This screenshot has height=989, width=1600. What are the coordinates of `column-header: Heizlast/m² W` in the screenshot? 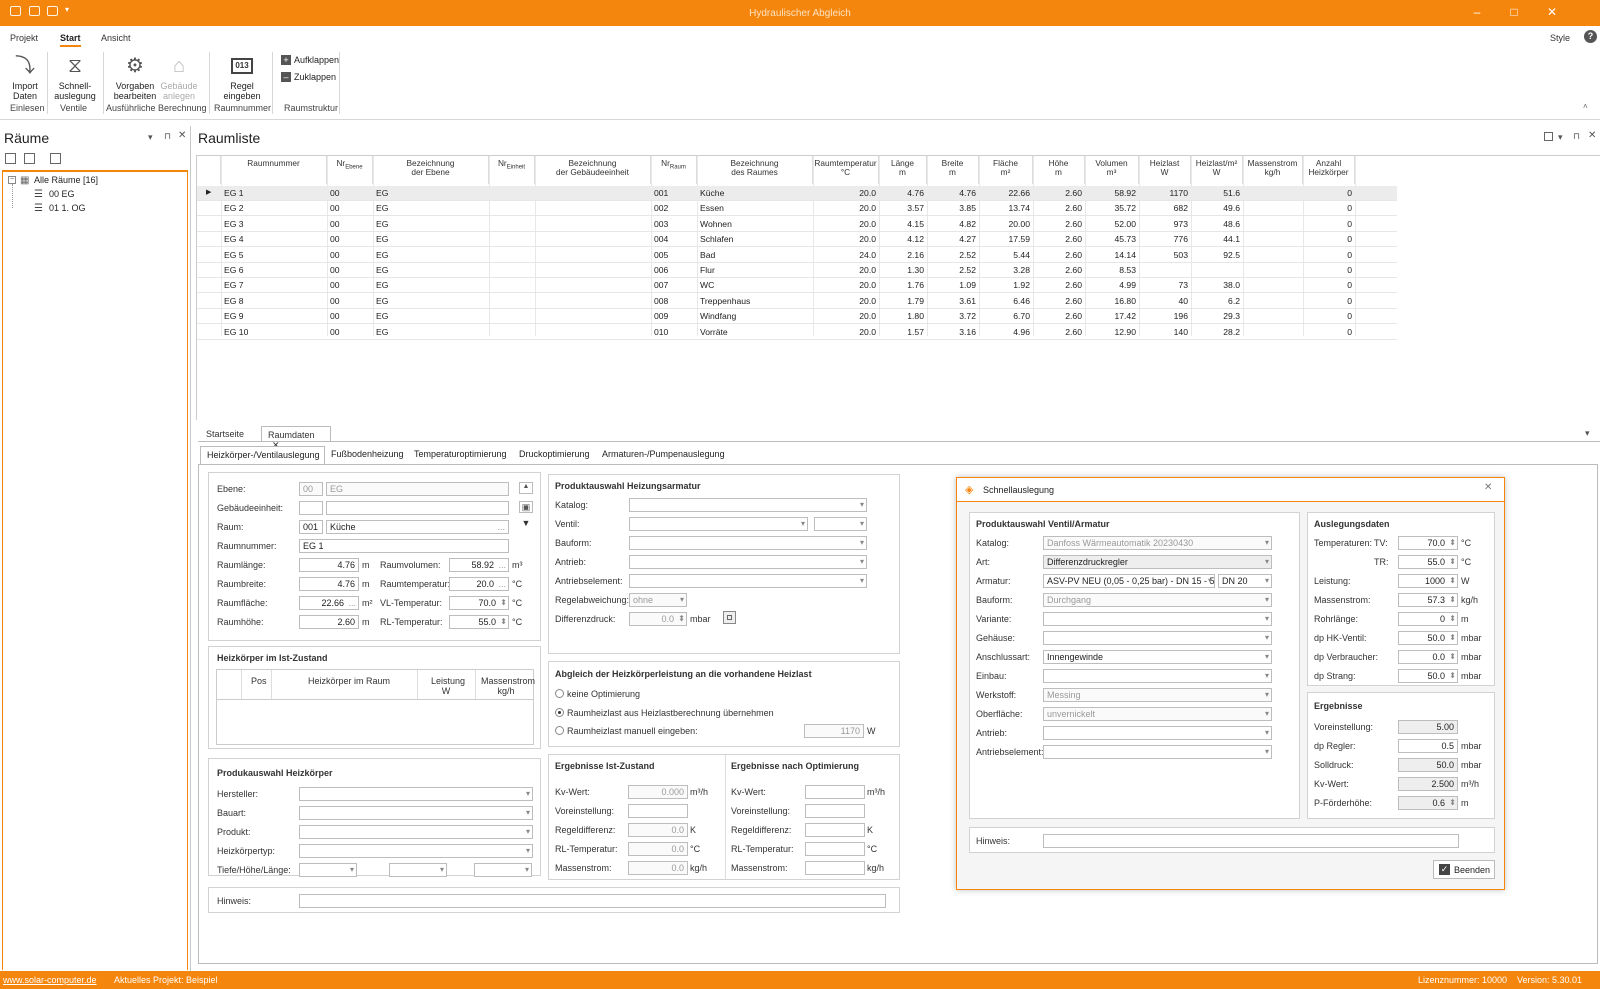 It's located at (1217, 170).